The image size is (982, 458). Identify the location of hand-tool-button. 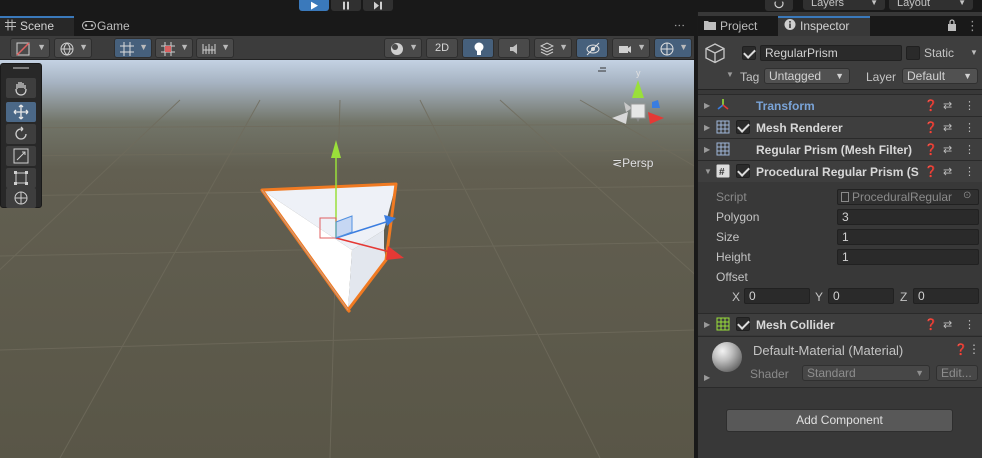
(21, 88).